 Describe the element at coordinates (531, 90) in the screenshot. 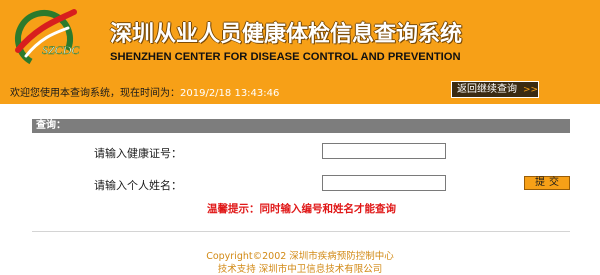

I see `double-chevron-right-icon: >>` at that location.